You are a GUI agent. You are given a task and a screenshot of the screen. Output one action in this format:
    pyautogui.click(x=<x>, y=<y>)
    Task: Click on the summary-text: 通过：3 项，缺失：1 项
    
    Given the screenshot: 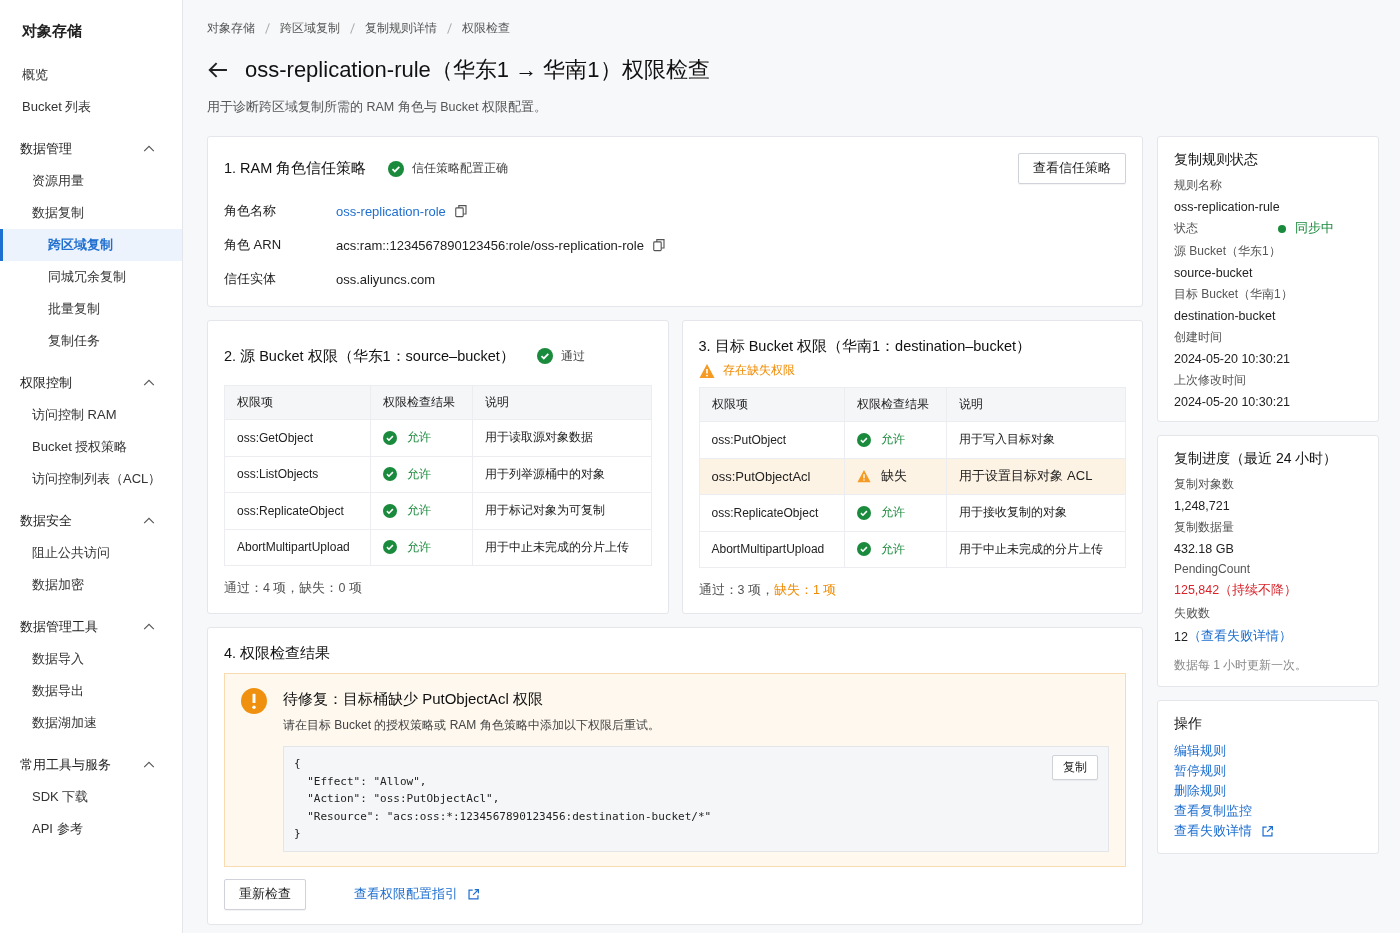 What is the action you would take?
    pyautogui.click(x=768, y=590)
    